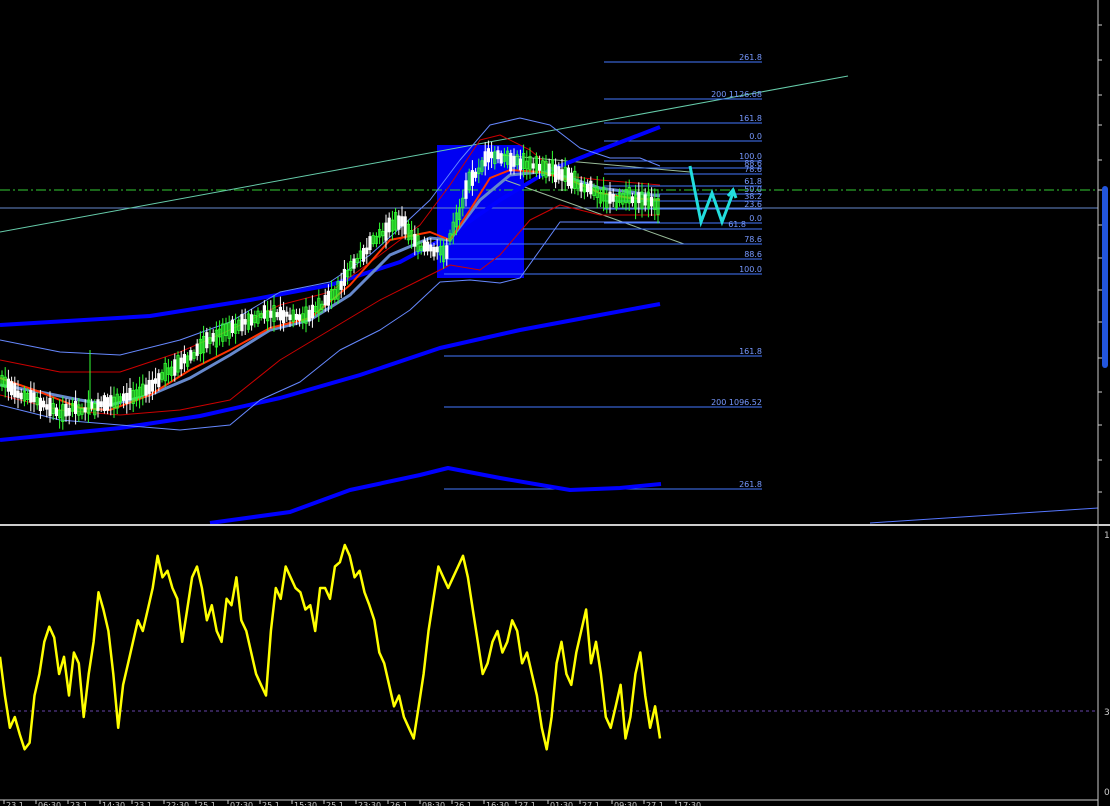  Describe the element at coordinates (1107, 536) in the screenshot. I see `right-axis-label-top: 1` at that location.